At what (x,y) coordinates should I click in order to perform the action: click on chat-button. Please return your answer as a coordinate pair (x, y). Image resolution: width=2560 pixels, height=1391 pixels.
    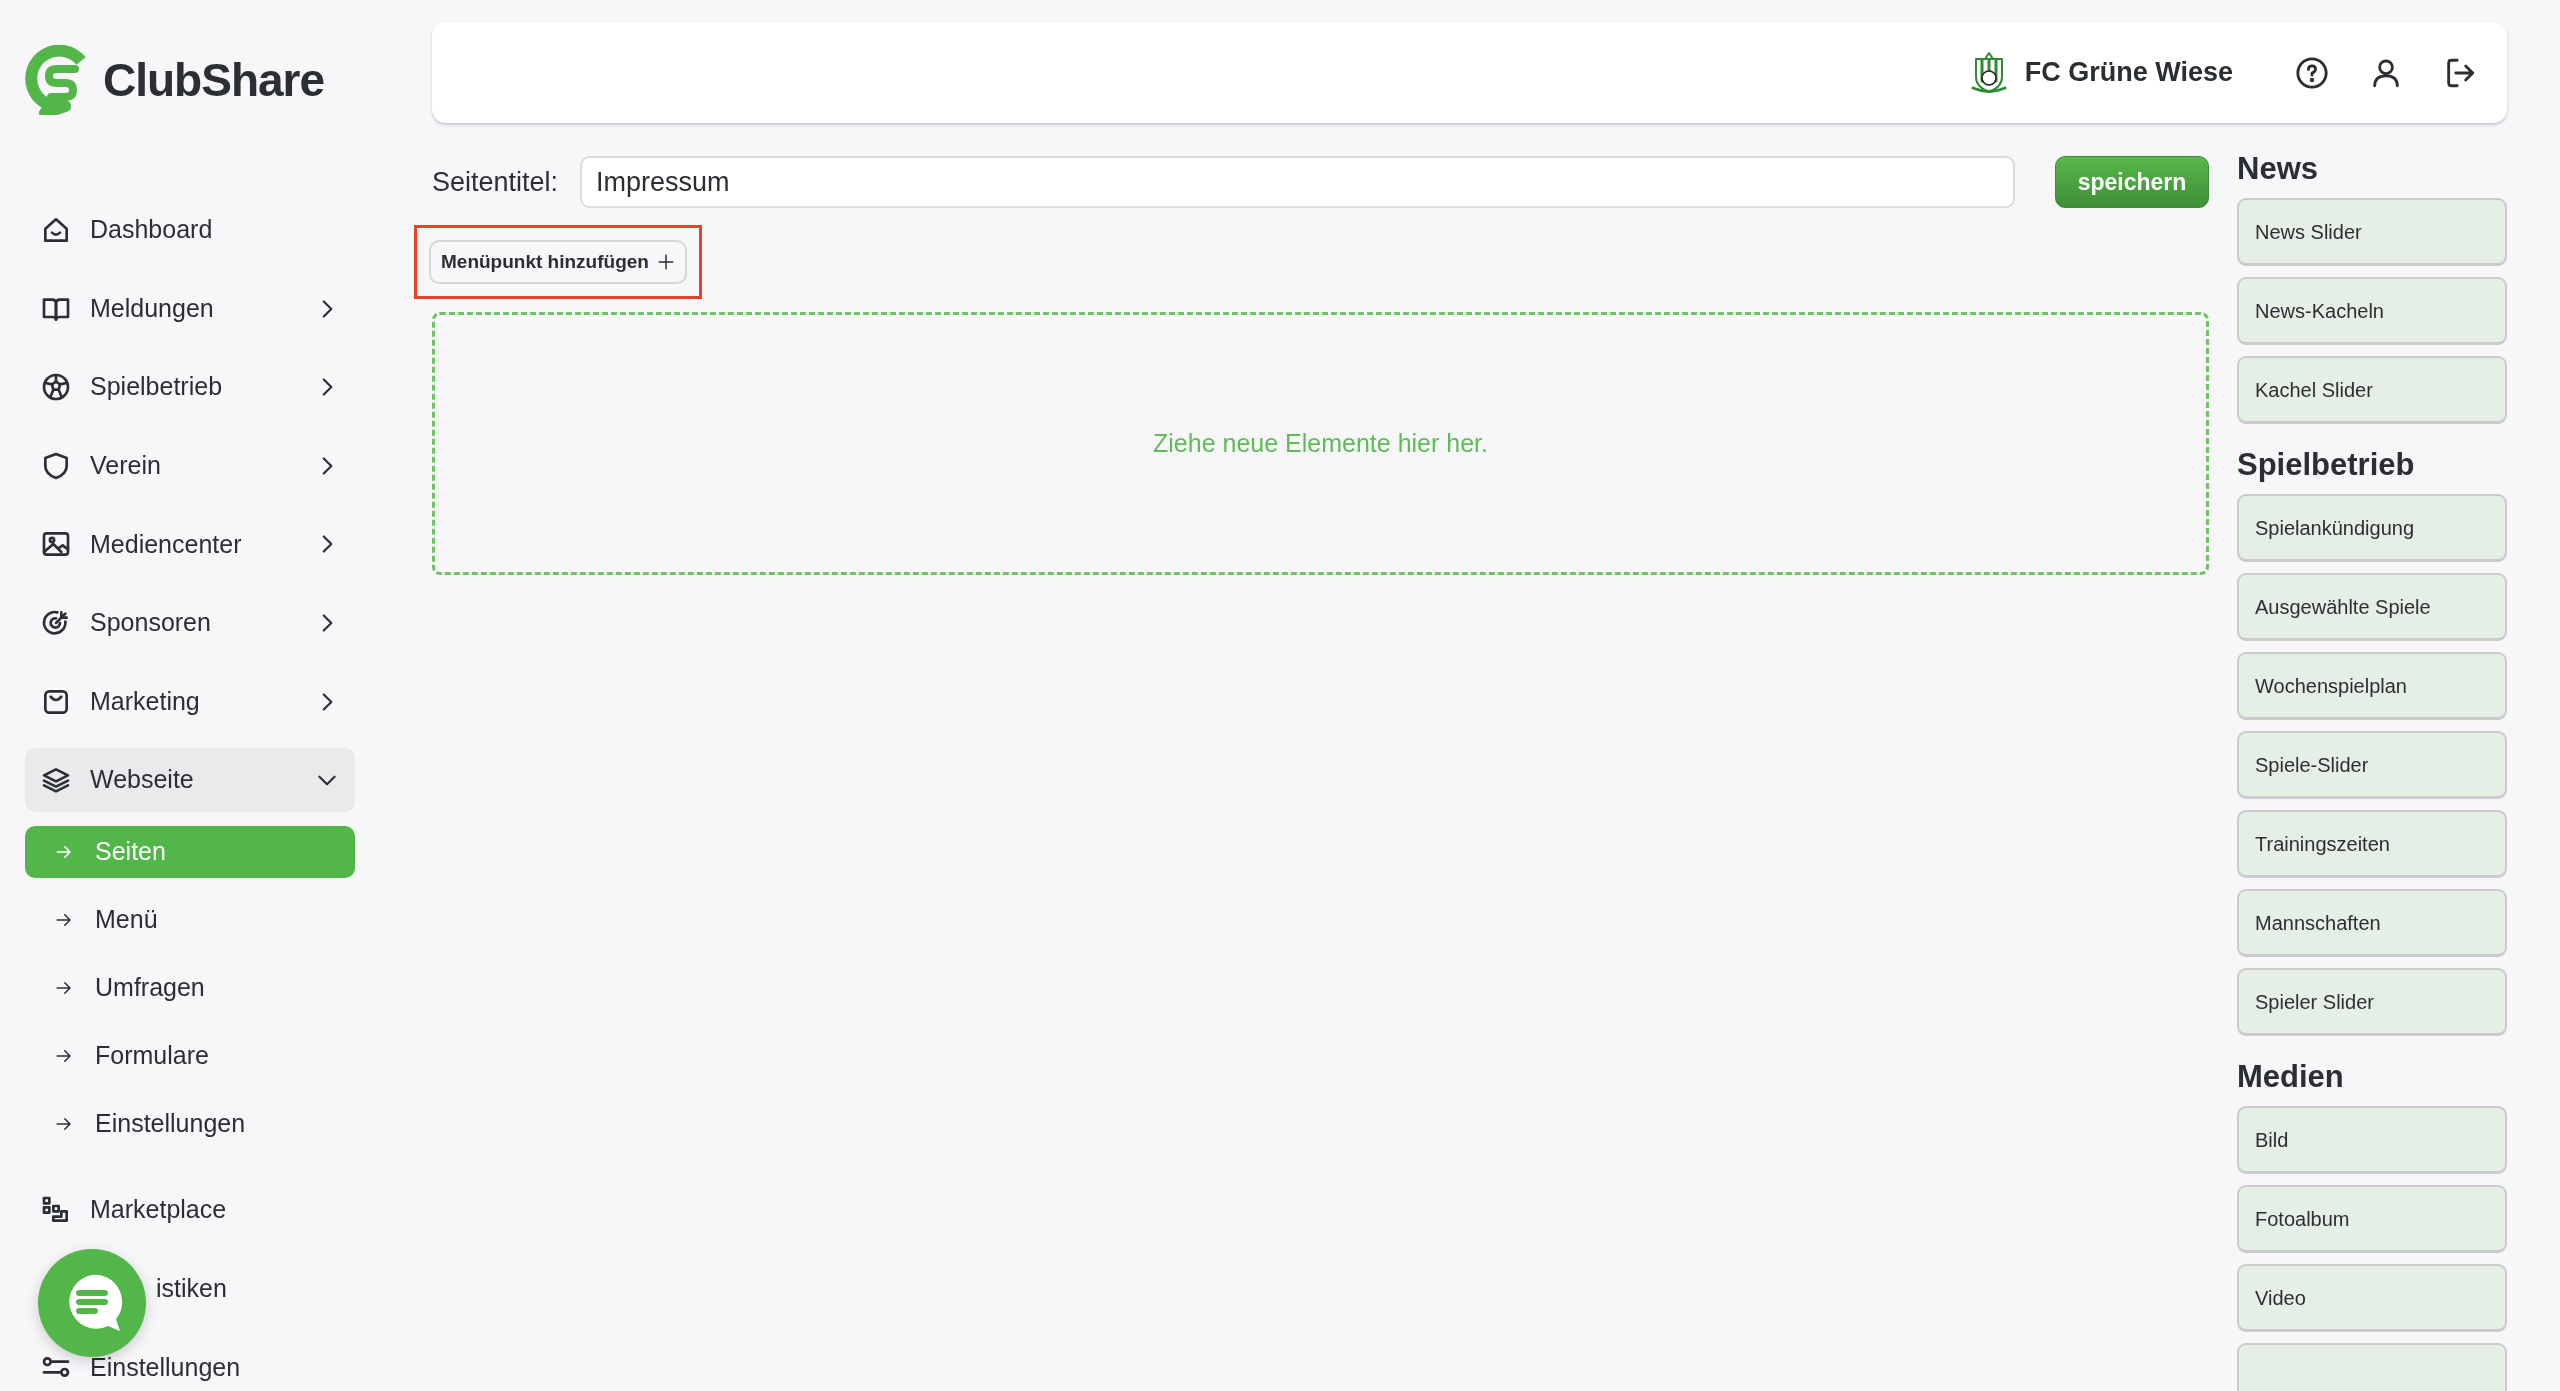
    Looking at the image, I should click on (92, 1303).